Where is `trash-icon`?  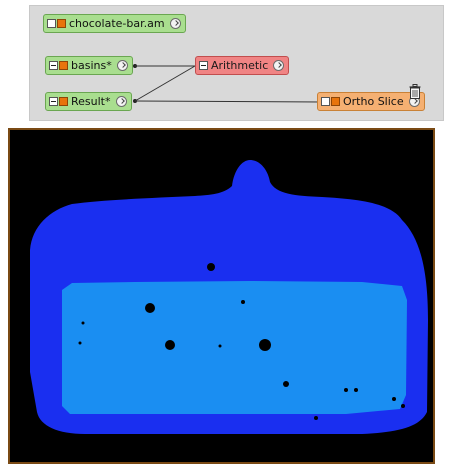
trash-icon is located at coordinates (415, 91).